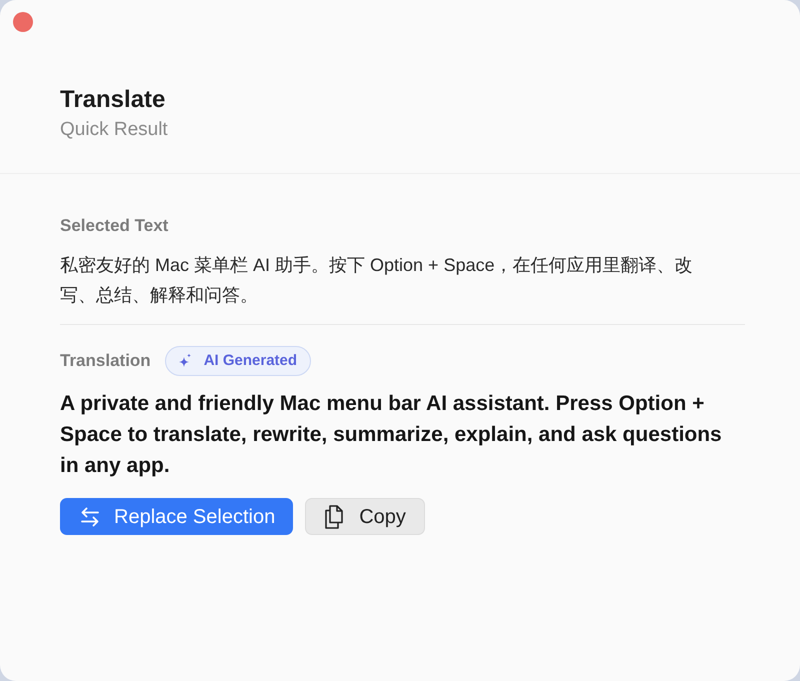 The height and width of the screenshot is (681, 800). Describe the element at coordinates (238, 361) in the screenshot. I see `ai-generated-badge: AI Generated` at that location.